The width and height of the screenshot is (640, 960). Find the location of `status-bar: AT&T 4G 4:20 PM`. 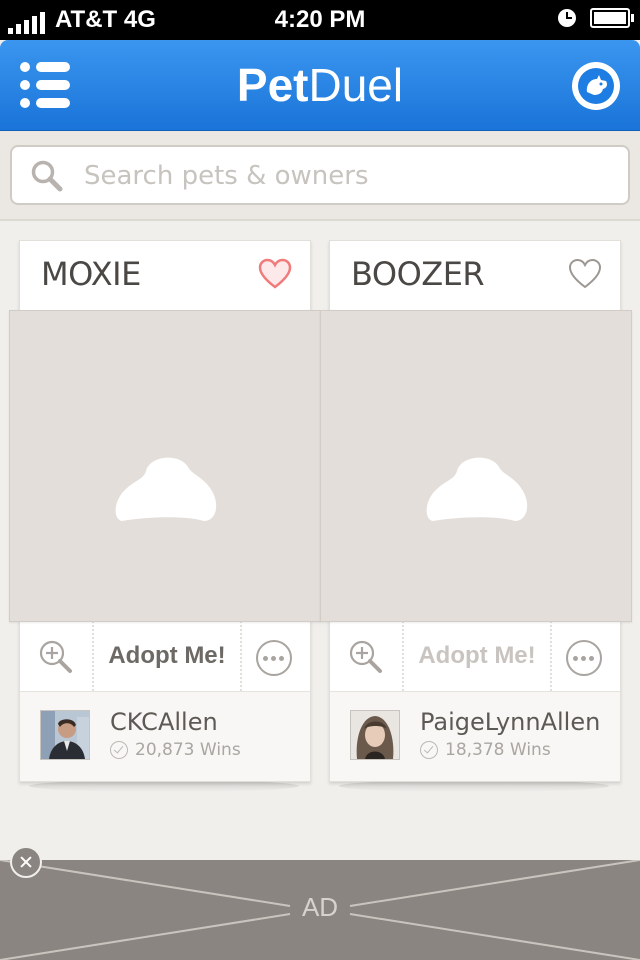

status-bar: AT&T 4G 4:20 PM is located at coordinates (320, 20).